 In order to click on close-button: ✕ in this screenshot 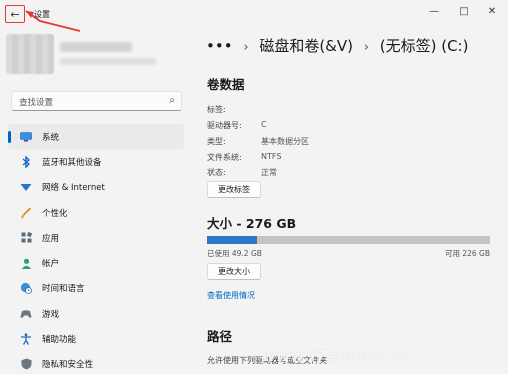, I will do `click(492, 11)`.